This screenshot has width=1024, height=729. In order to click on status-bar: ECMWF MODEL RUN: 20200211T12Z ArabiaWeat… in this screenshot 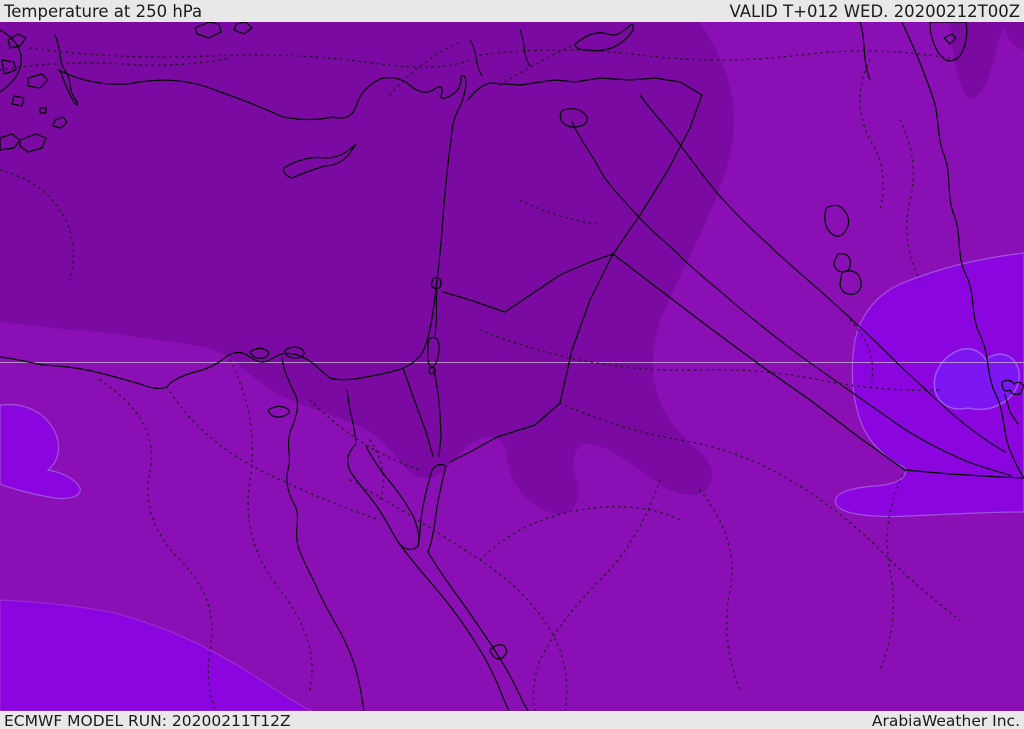, I will do `click(512, 720)`.